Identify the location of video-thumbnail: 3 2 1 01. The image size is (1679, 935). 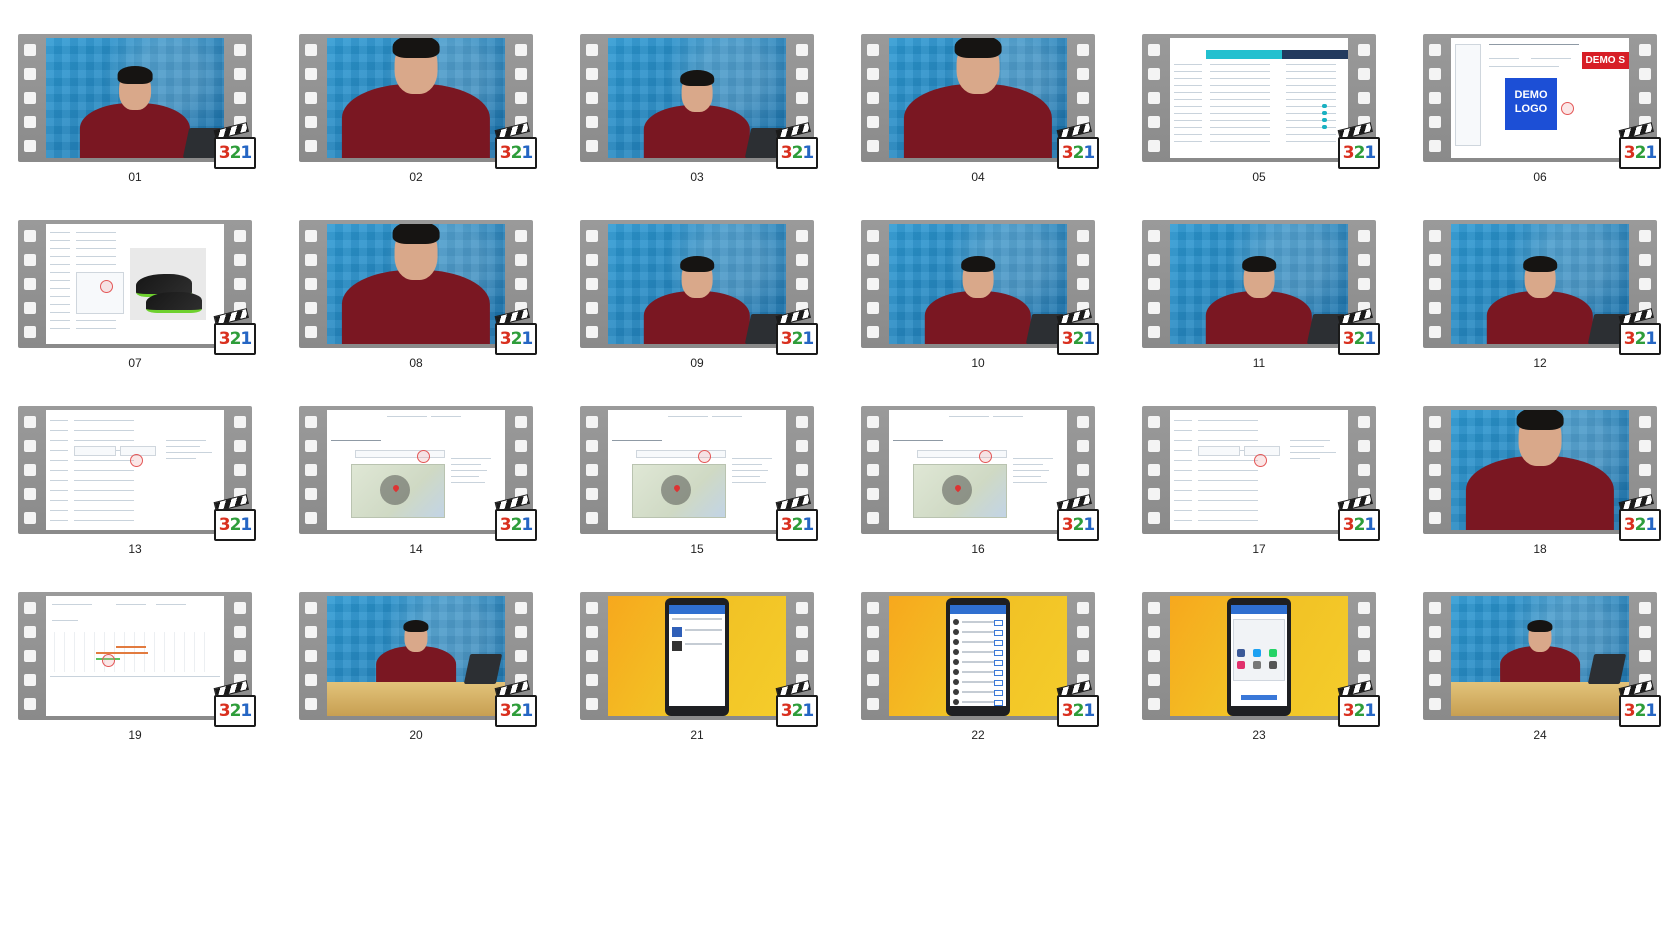
(143, 127).